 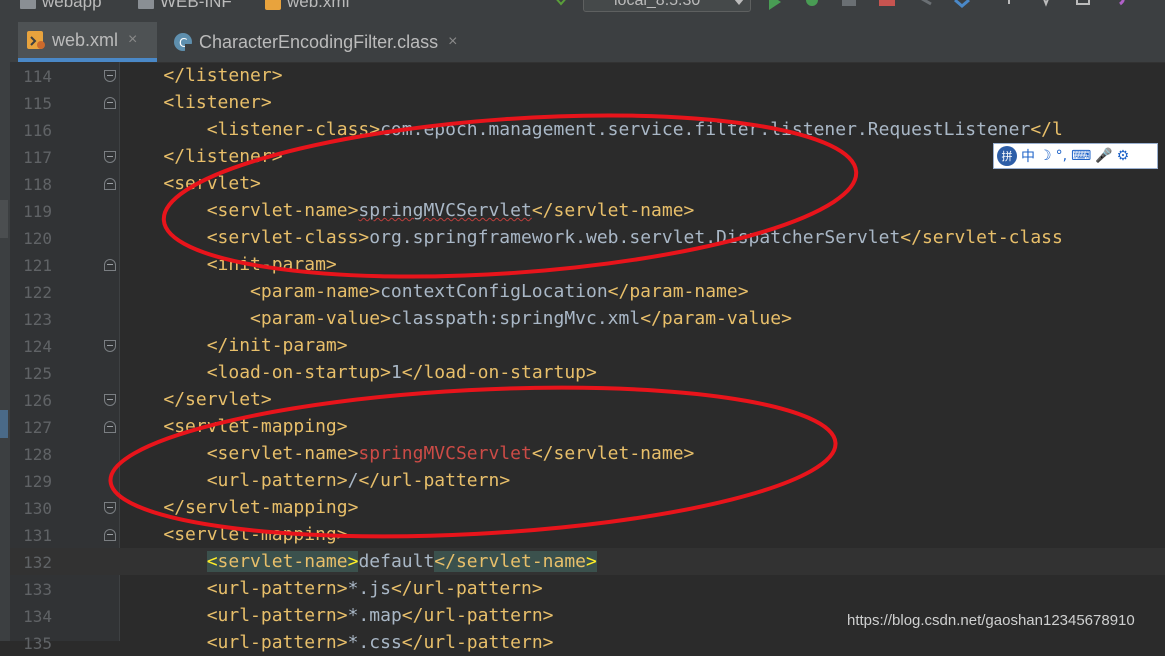 What do you see at coordinates (307, 6) in the screenshot?
I see `breadcrumb-web-xml: web.xml` at bounding box center [307, 6].